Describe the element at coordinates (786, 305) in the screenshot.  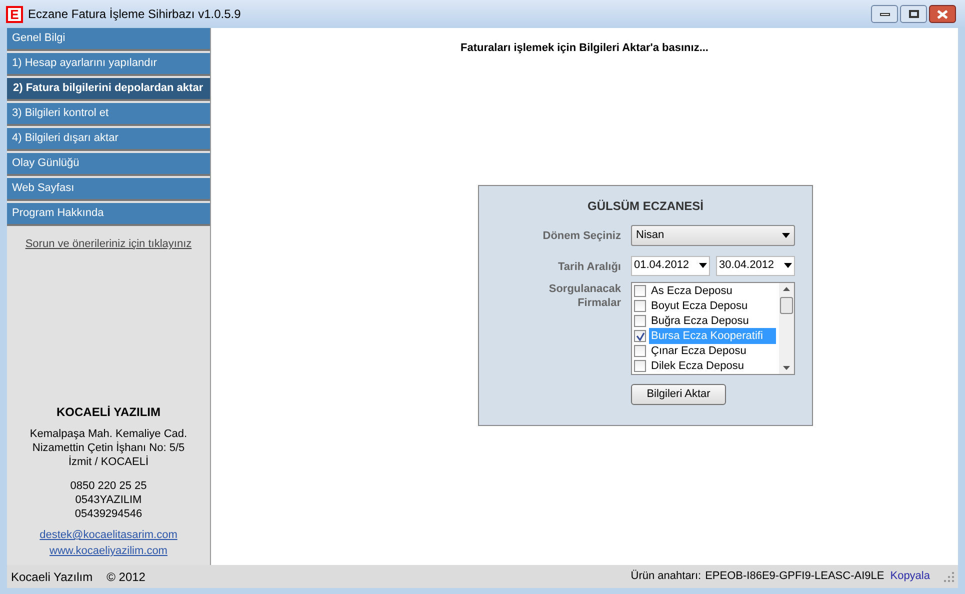
I see `scroll-thumb` at that location.